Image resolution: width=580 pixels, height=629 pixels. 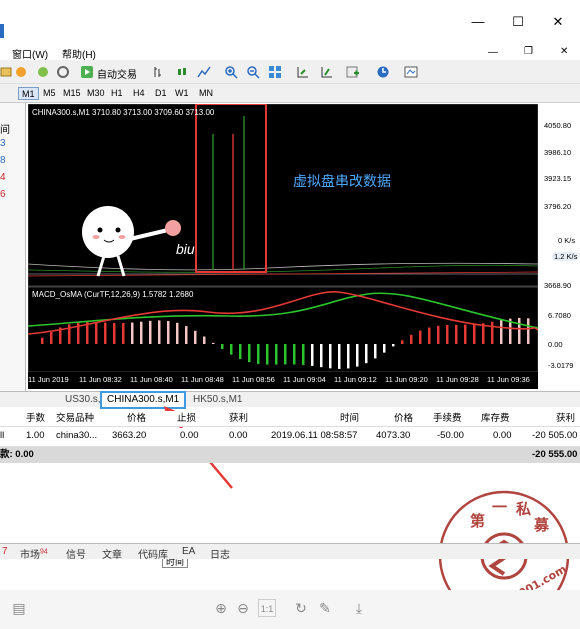 I want to click on minimize-button: —, so click(x=478, y=22).